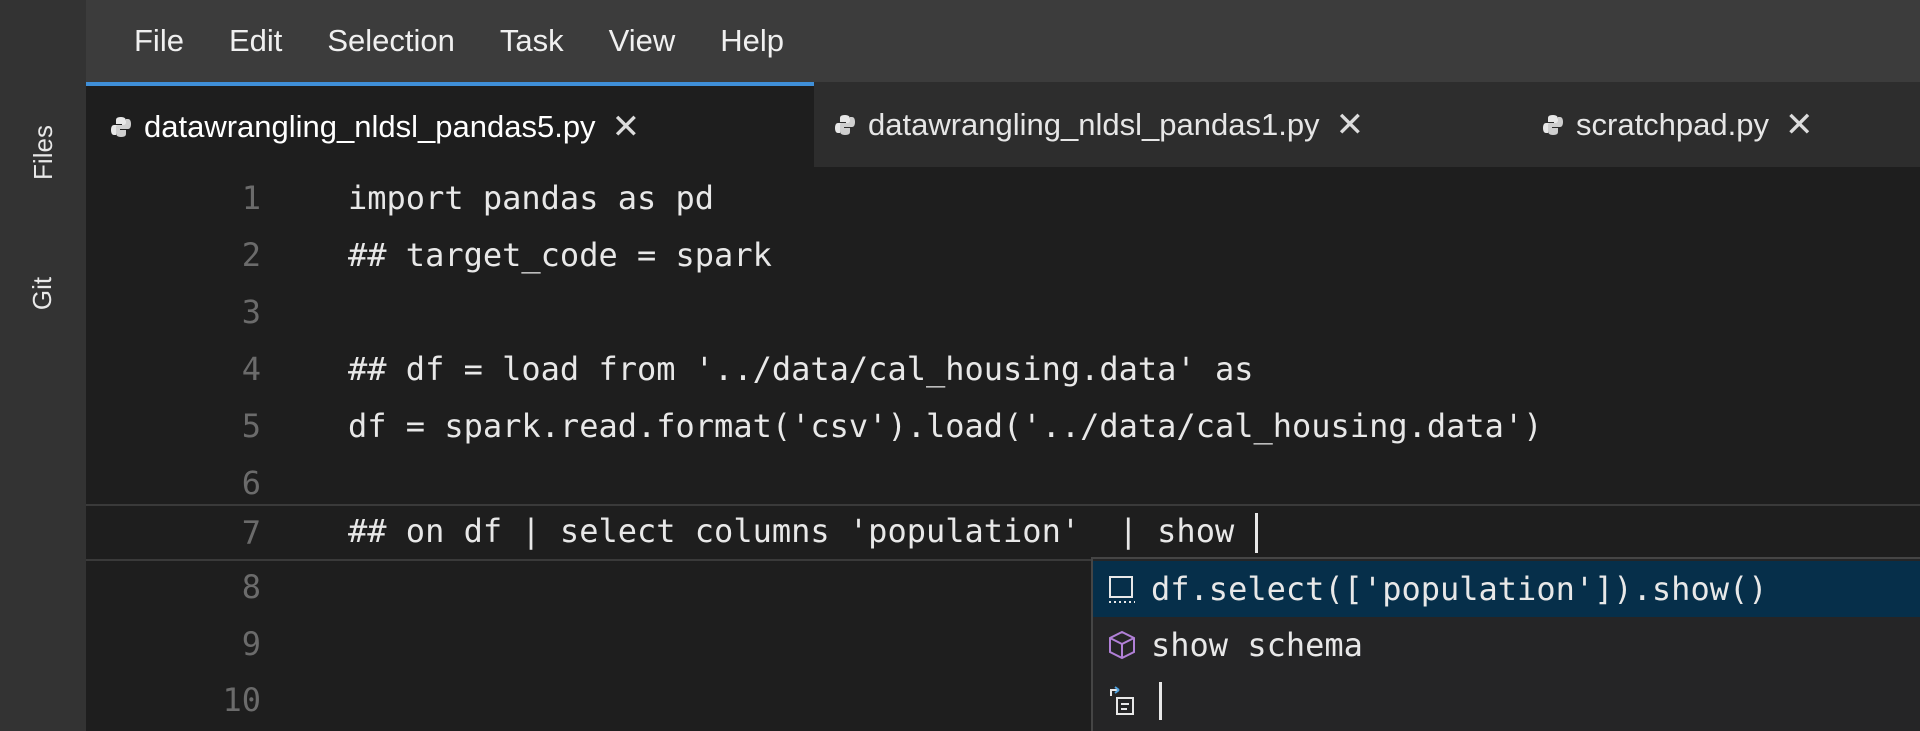  Describe the element at coordinates (1459, 589) in the screenshot. I see `suggestion-label: df.select(['population']).show()` at that location.